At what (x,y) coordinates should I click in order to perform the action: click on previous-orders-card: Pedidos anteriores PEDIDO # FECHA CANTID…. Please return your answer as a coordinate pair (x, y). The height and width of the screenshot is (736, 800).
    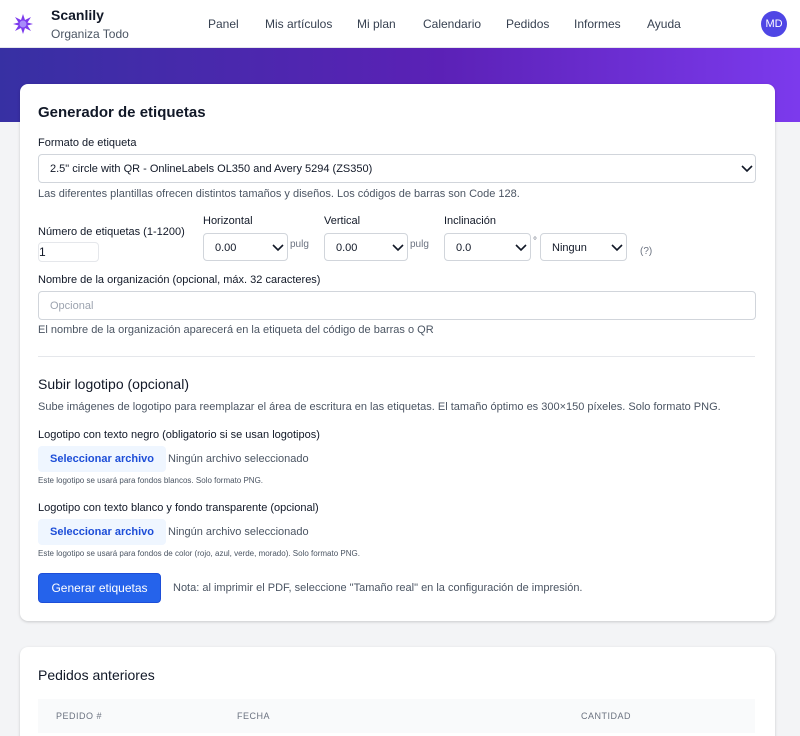
    Looking at the image, I should click on (397, 691).